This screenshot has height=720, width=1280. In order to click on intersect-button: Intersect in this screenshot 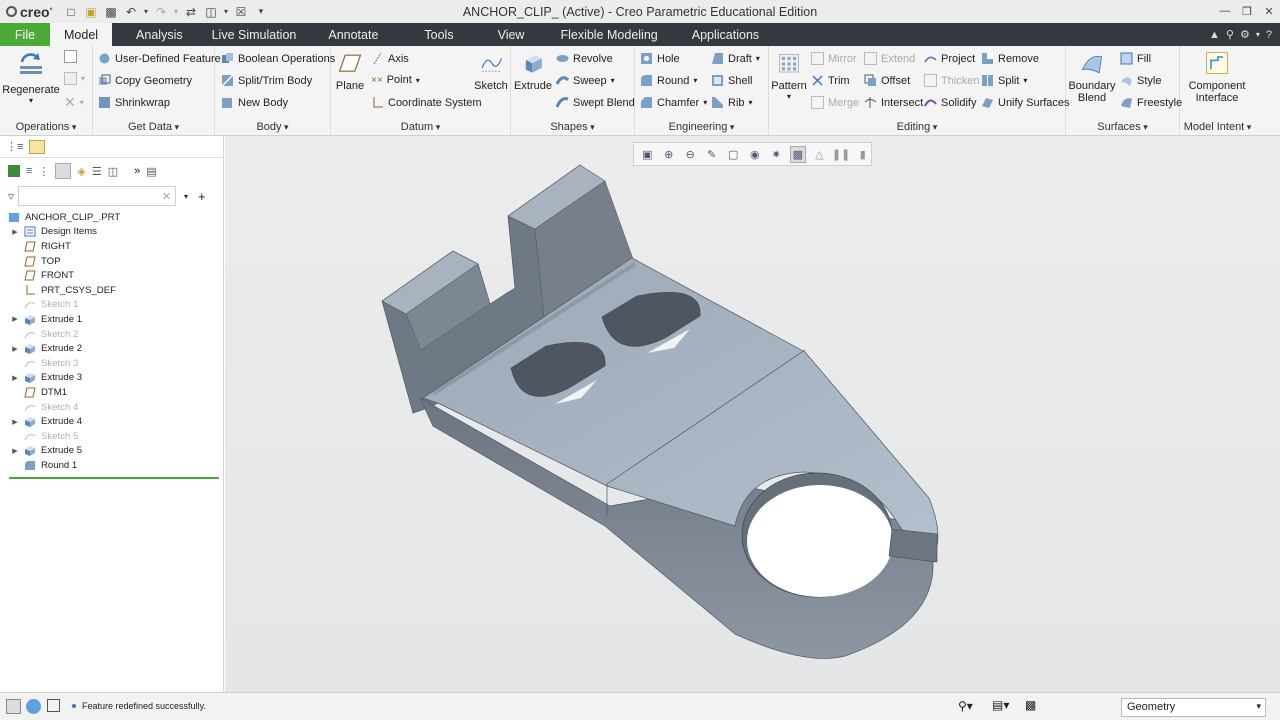, I will do `click(893, 102)`.